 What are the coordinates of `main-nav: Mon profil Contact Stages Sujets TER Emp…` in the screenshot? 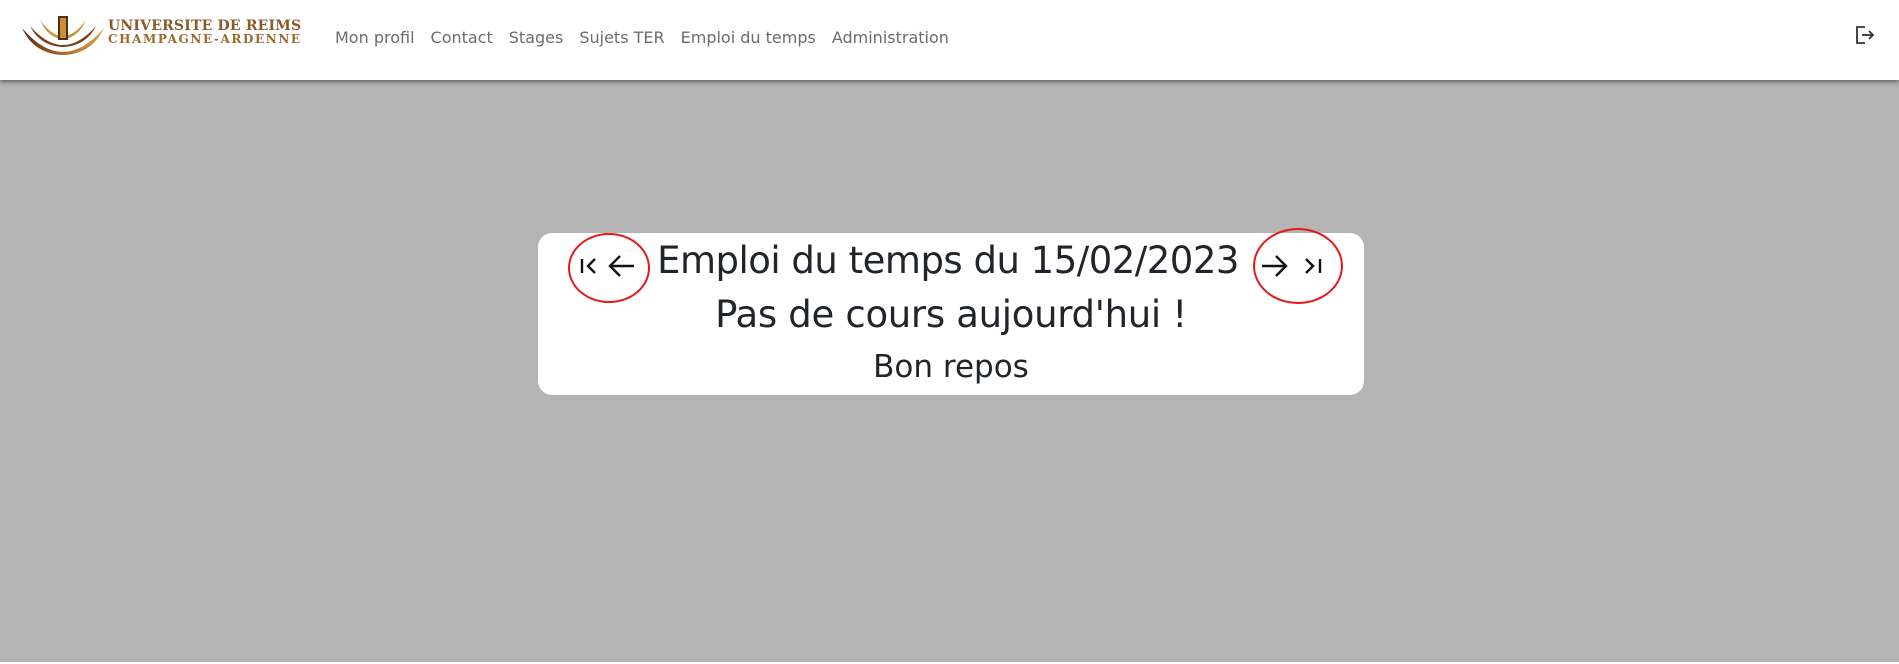 It's located at (650, 37).